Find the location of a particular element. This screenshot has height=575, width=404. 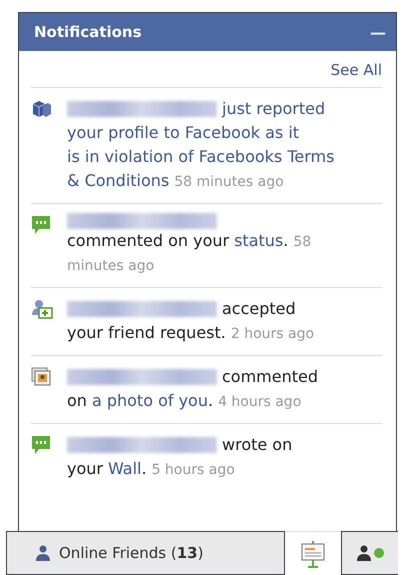

notification-text: on is located at coordinates (77, 401).